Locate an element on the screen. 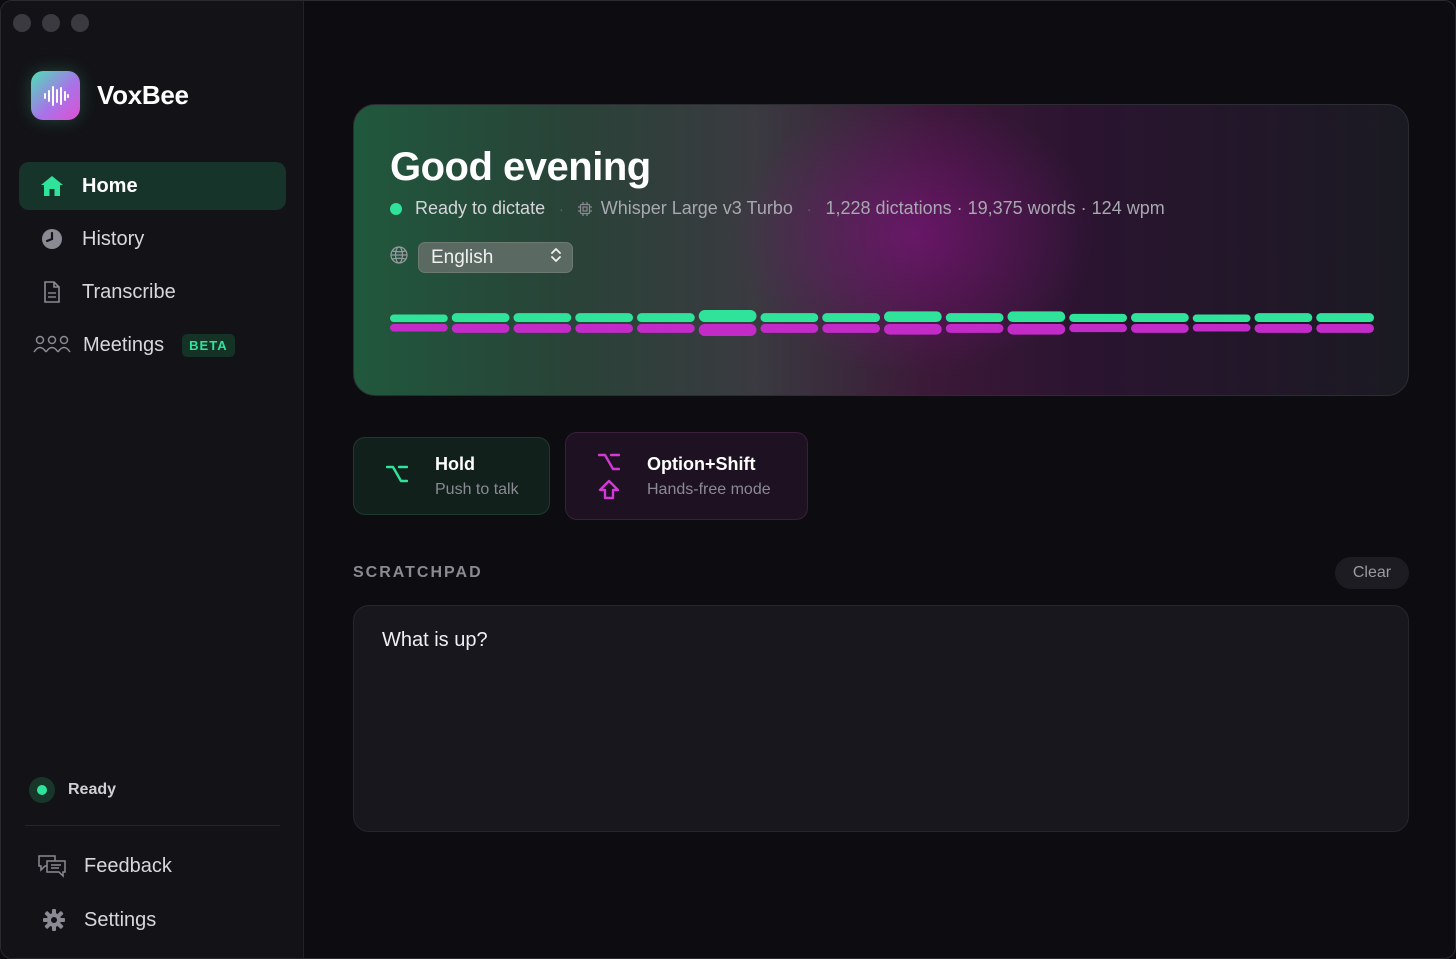  status-dot-icon is located at coordinates (42, 790).